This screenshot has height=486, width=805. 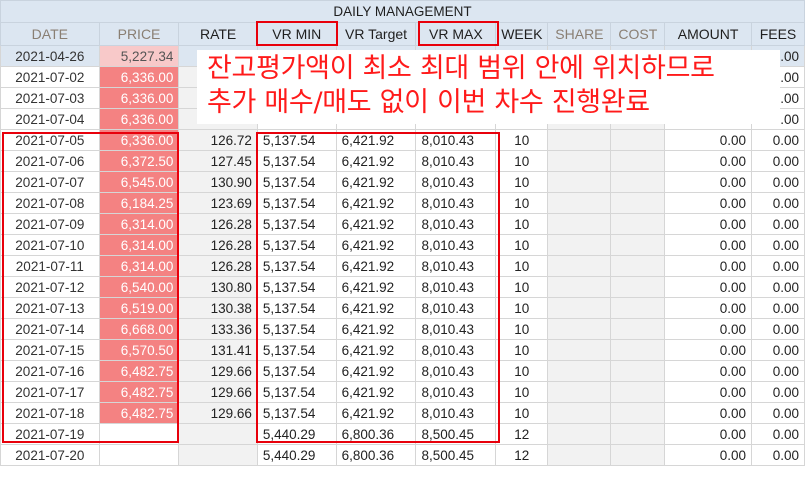 I want to click on cell-date: 2021-07-10, so click(x=50, y=245).